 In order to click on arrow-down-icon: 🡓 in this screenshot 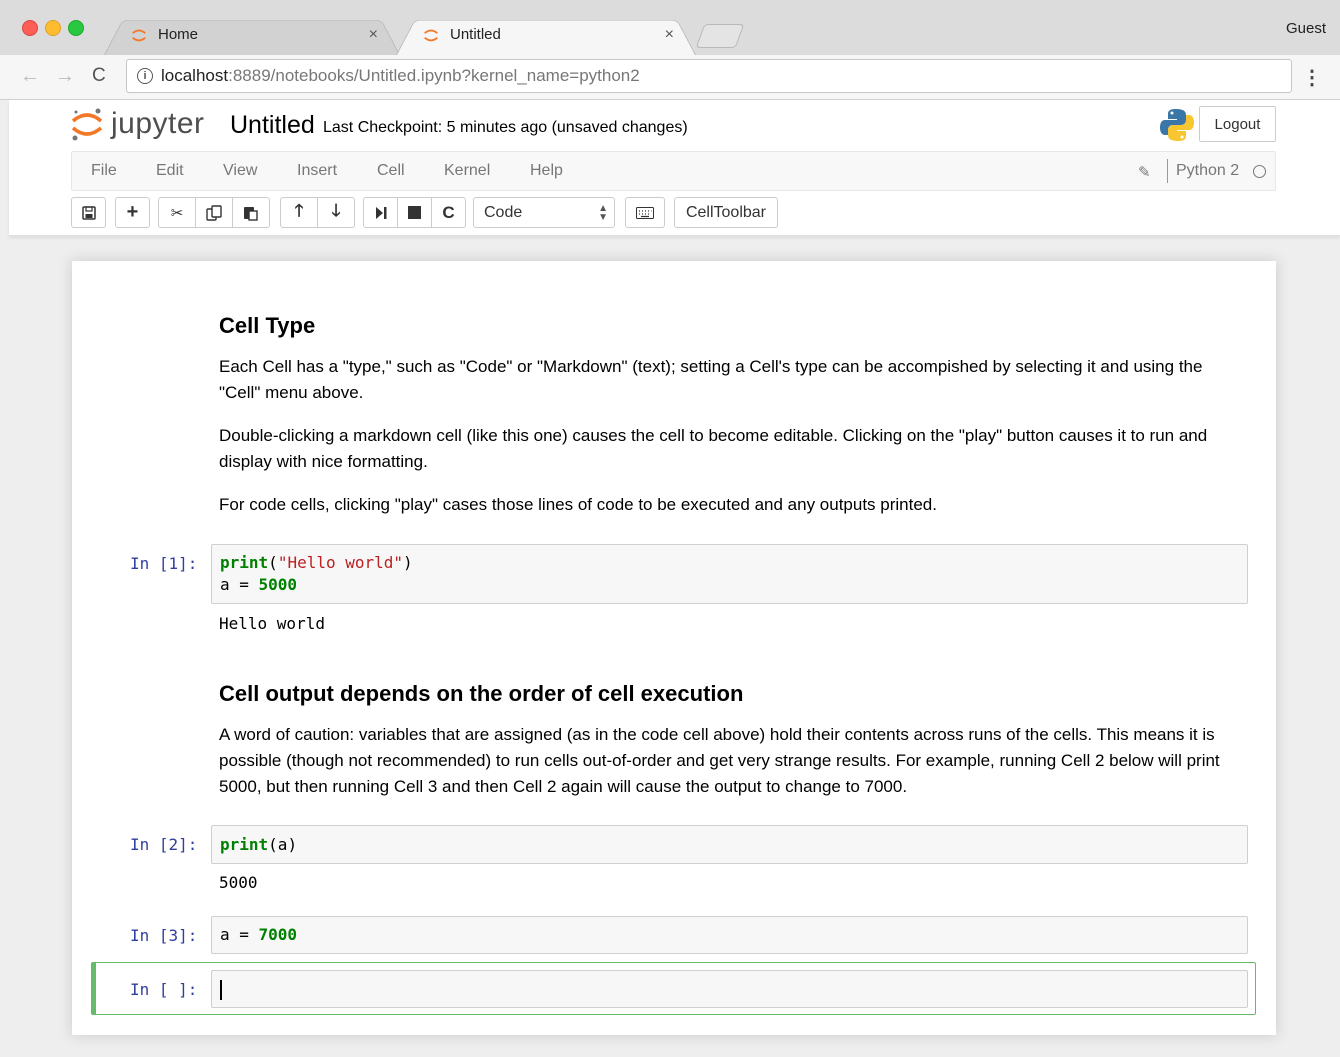, I will do `click(336, 210)`.